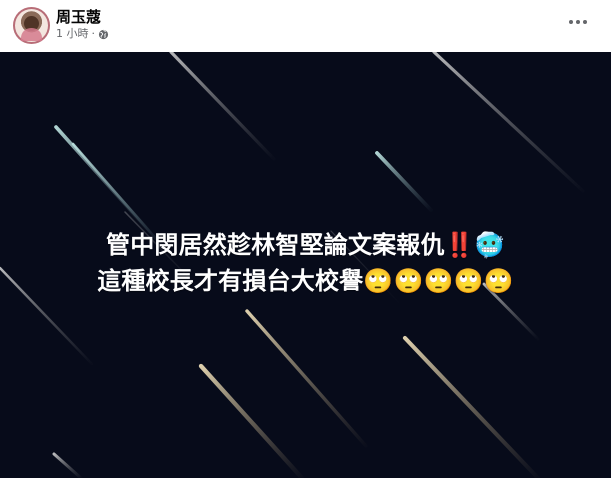  What do you see at coordinates (103, 34) in the screenshot?
I see `public-globe-icon` at bounding box center [103, 34].